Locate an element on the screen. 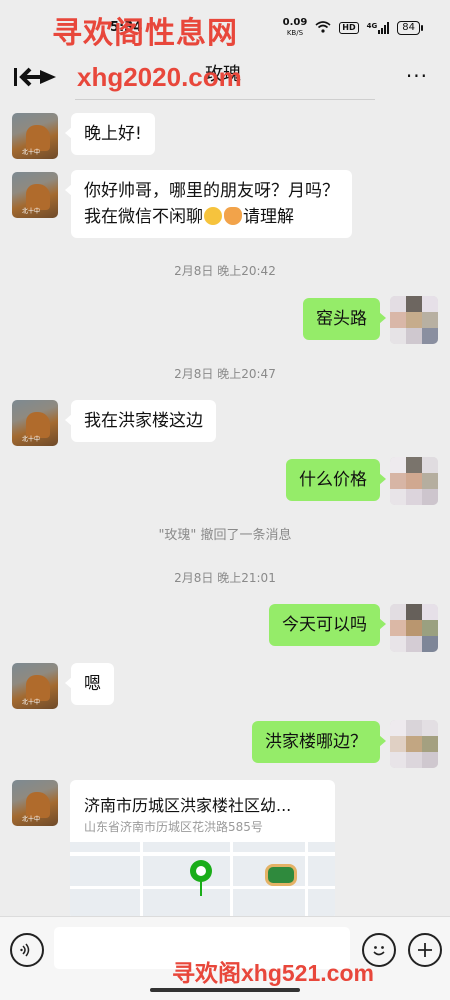 Image resolution: width=450 pixels, height=1000 pixels. laugh-emoji-icon is located at coordinates (213, 216).